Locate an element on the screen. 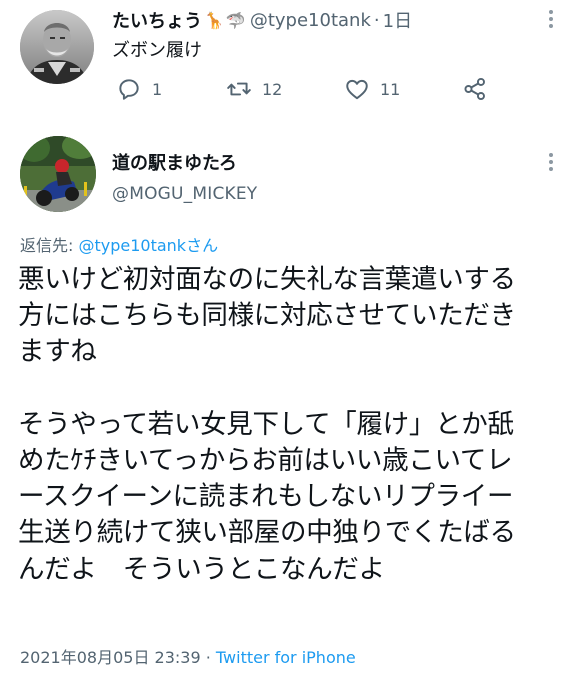 The image size is (580, 673). motorcycle-photo is located at coordinates (58, 174).